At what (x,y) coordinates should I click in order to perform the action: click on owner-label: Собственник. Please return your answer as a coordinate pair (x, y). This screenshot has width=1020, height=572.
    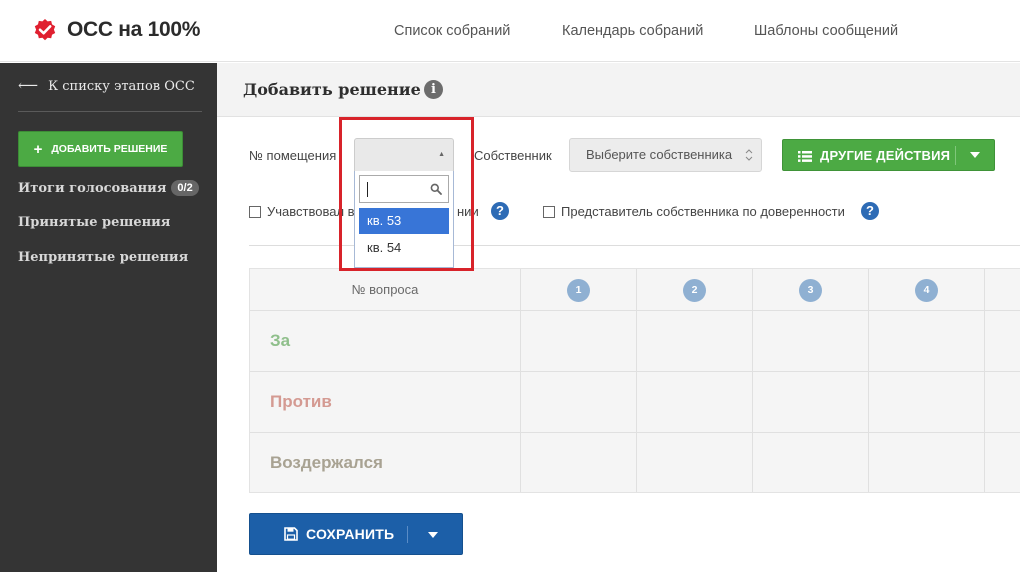
    Looking at the image, I should click on (513, 155).